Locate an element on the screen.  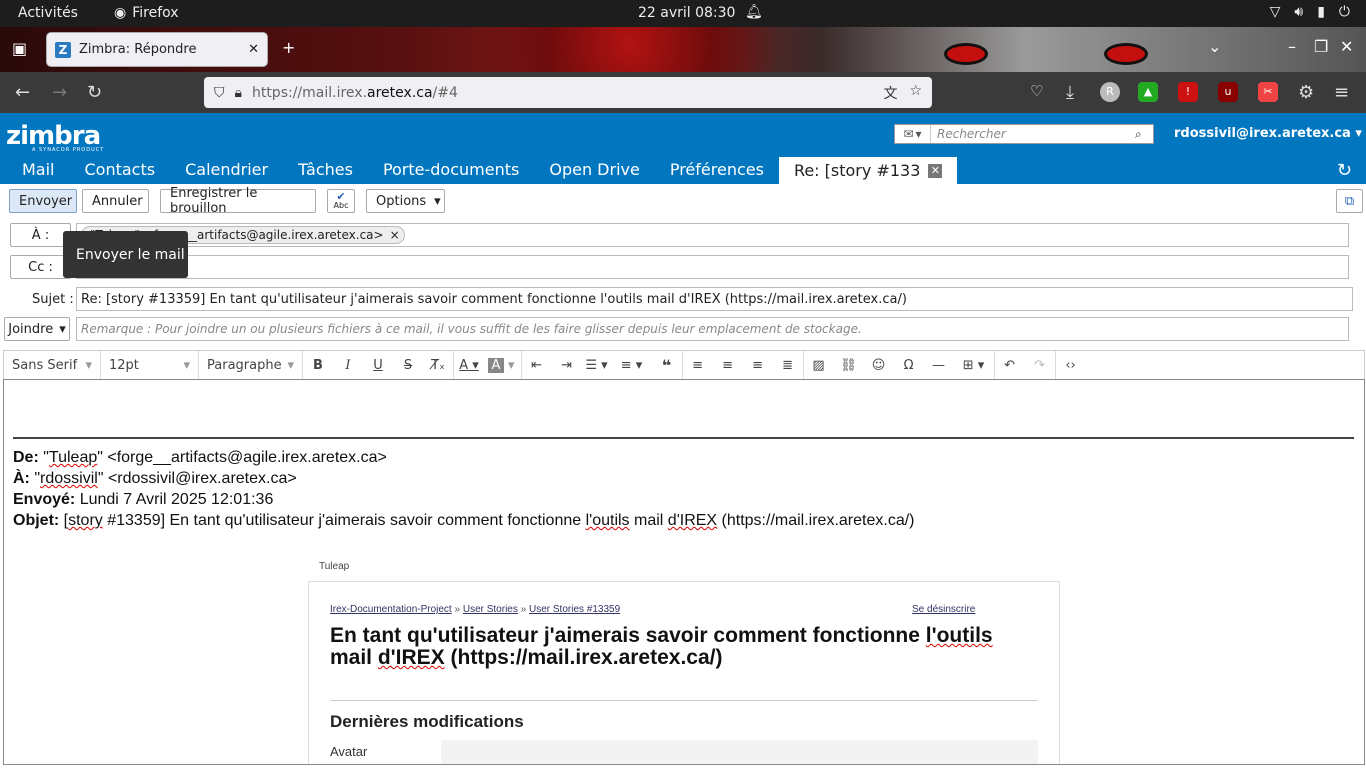
search-box: ✉ ▾ Rechercher ⌕ is located at coordinates (1024, 134).